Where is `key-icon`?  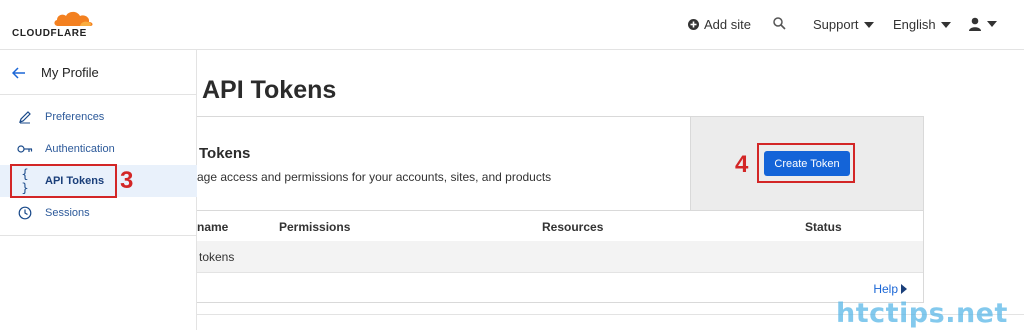
key-icon is located at coordinates (25, 149).